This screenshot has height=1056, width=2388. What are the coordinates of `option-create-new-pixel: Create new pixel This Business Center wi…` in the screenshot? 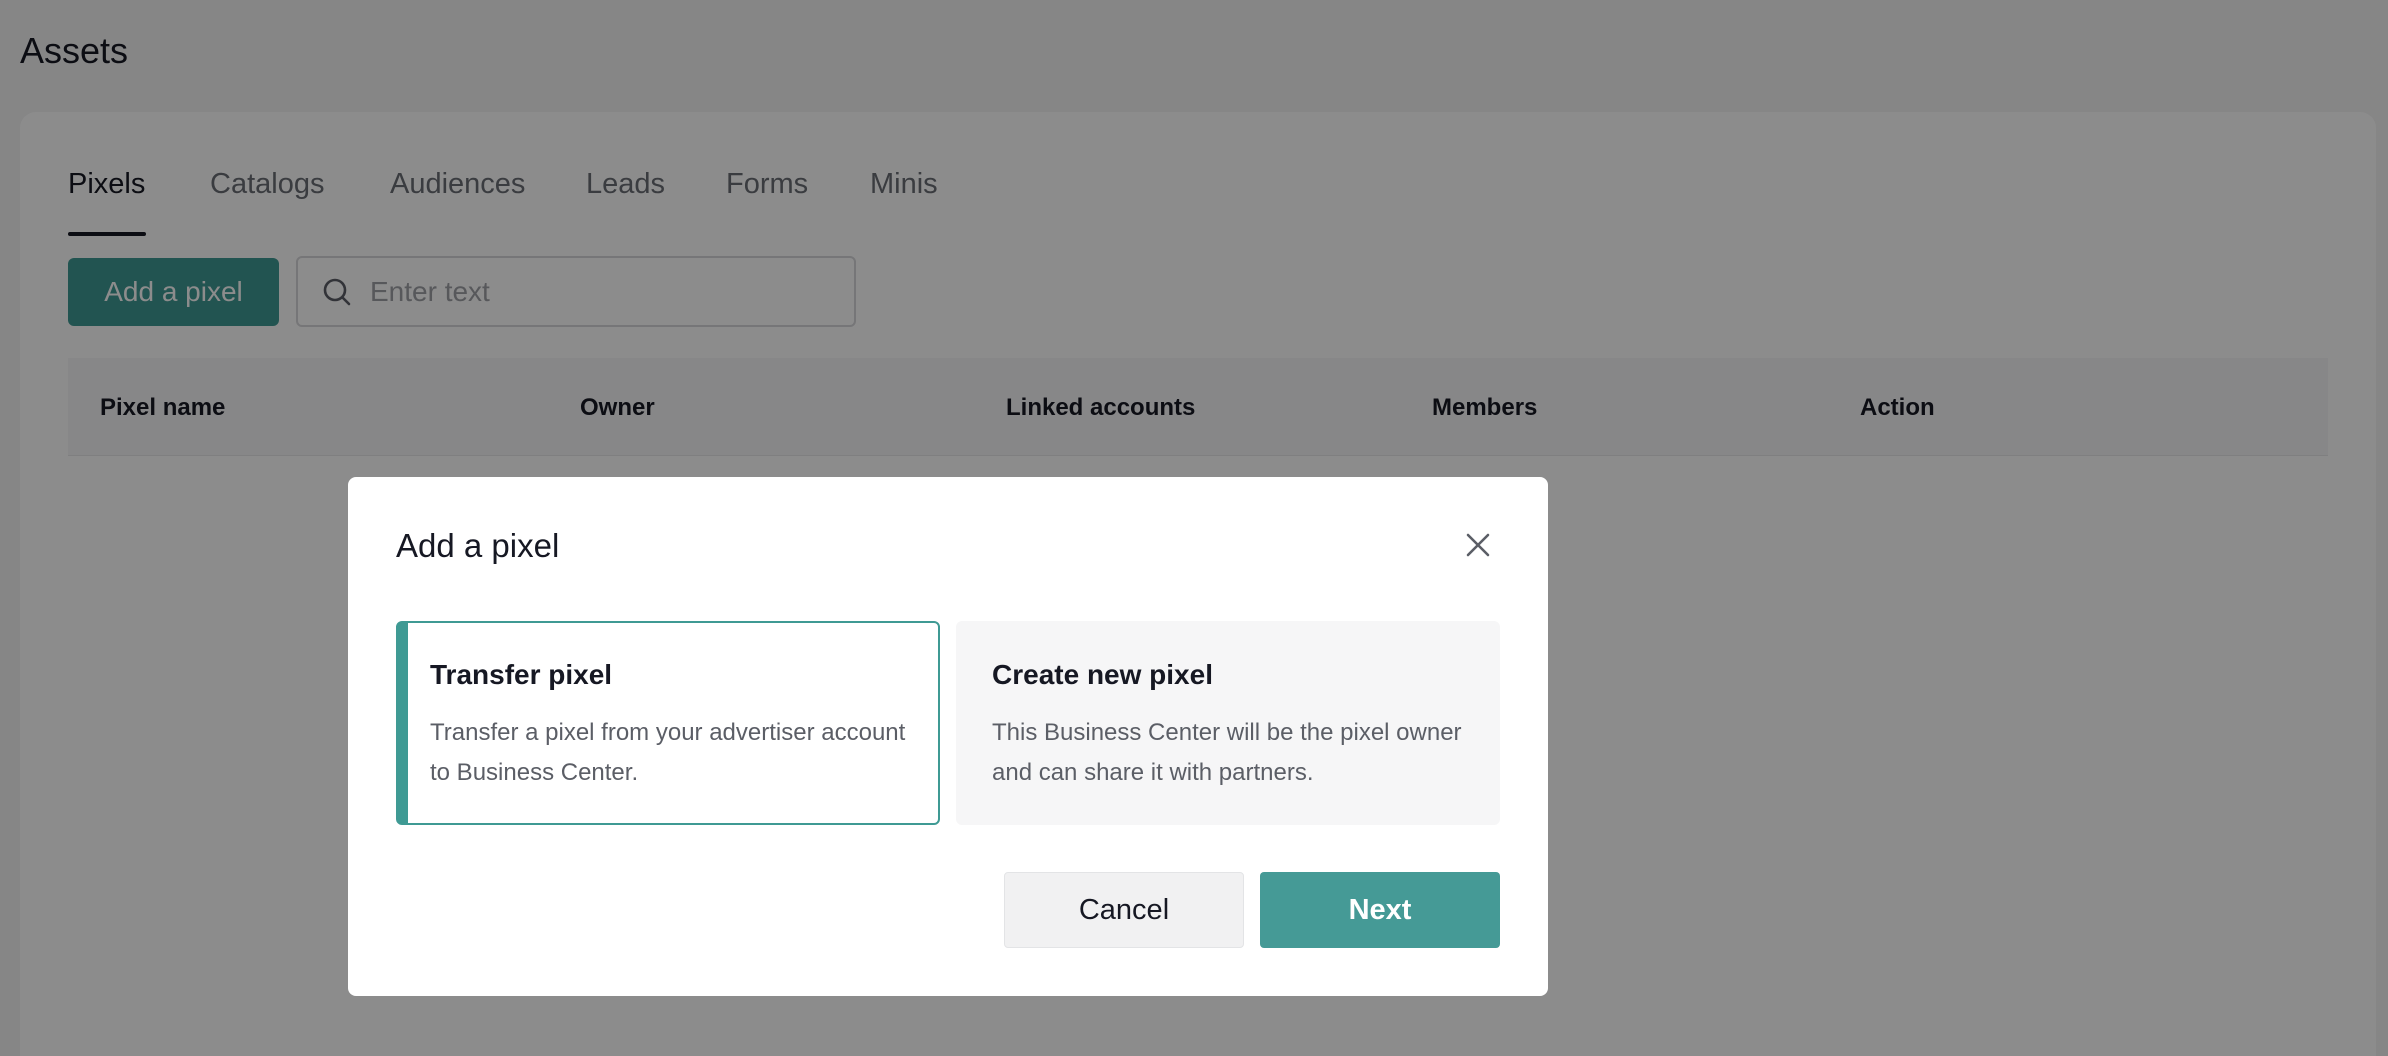 It's located at (1228, 723).